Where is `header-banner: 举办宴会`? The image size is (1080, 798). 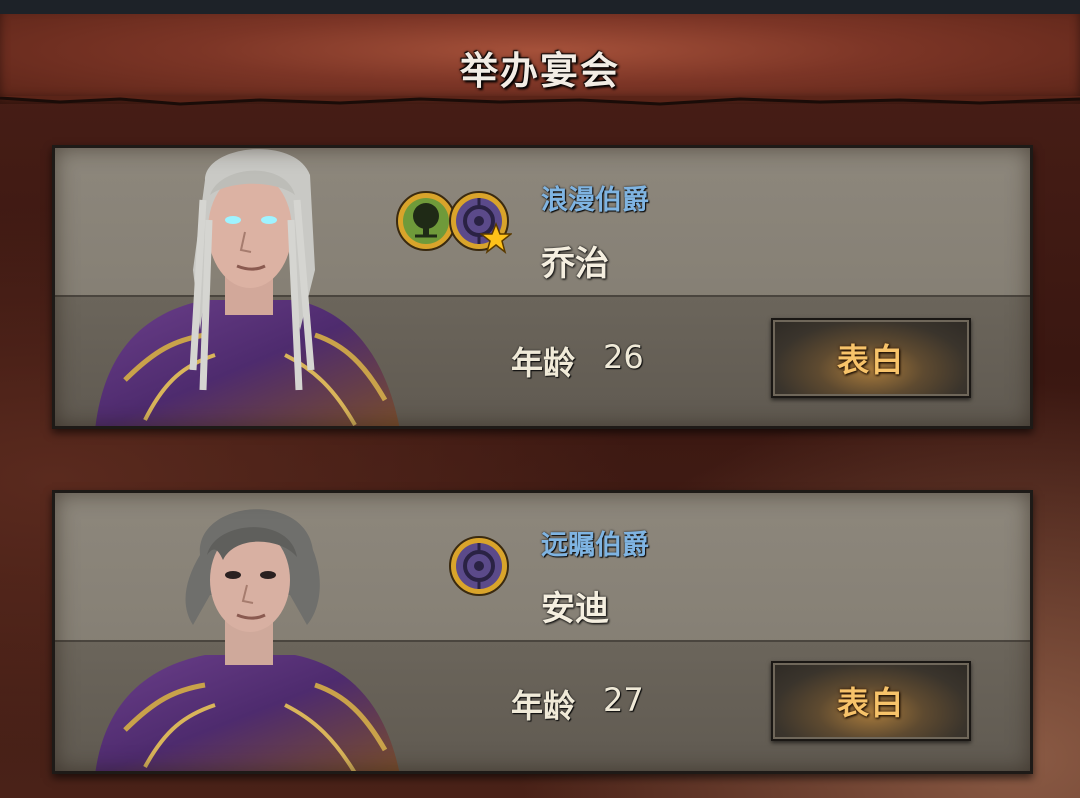 header-banner: 举办宴会 is located at coordinates (540, 59).